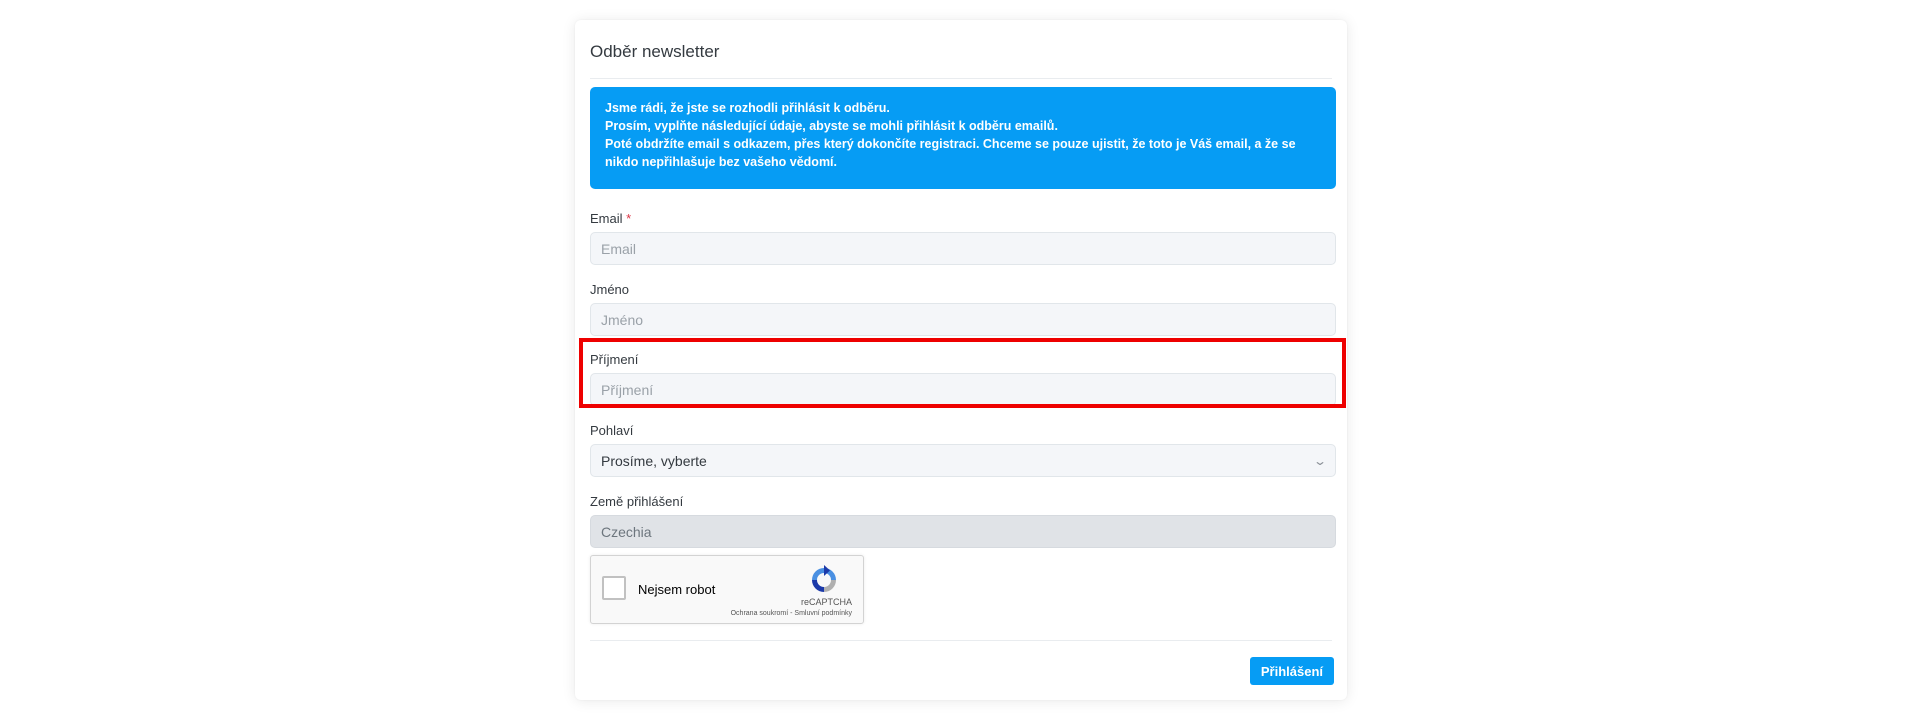 This screenshot has width=1917, height=721. What do you see at coordinates (963, 460) in the screenshot?
I see `gender-select: Prosíme, vyberte ⌄` at bounding box center [963, 460].